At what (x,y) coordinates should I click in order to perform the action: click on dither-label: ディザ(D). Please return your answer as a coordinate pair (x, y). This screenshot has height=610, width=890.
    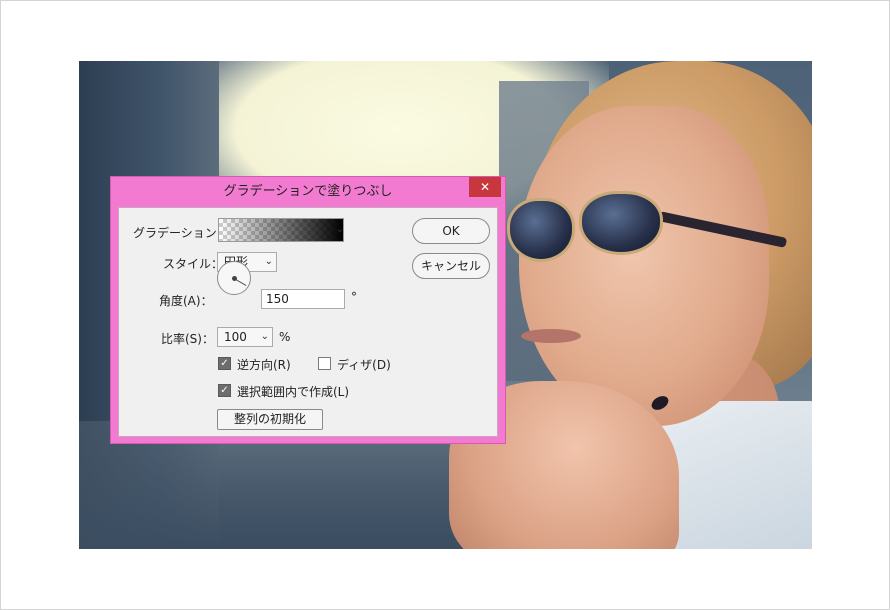
    Looking at the image, I should click on (364, 364).